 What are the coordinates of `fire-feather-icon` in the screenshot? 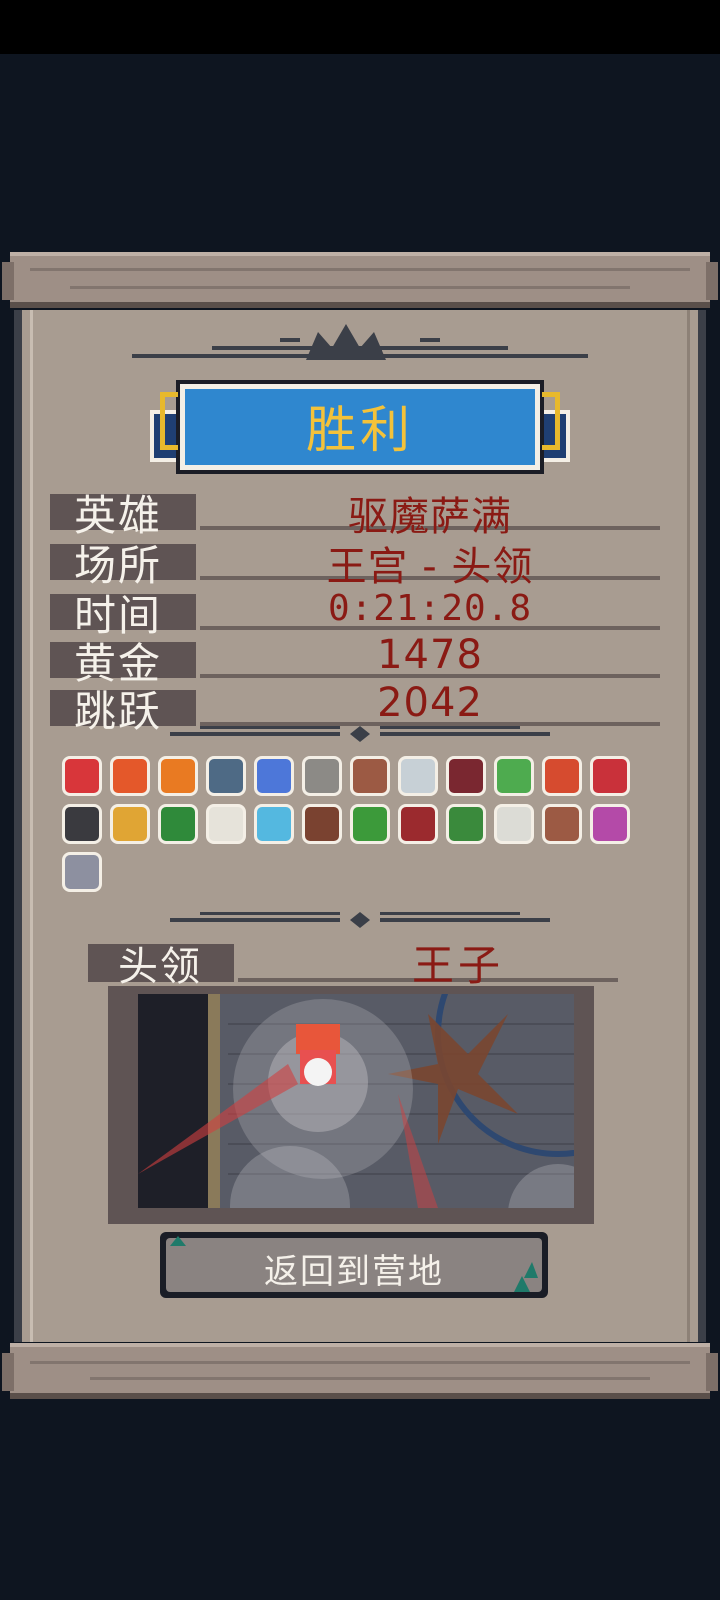 It's located at (130, 776).